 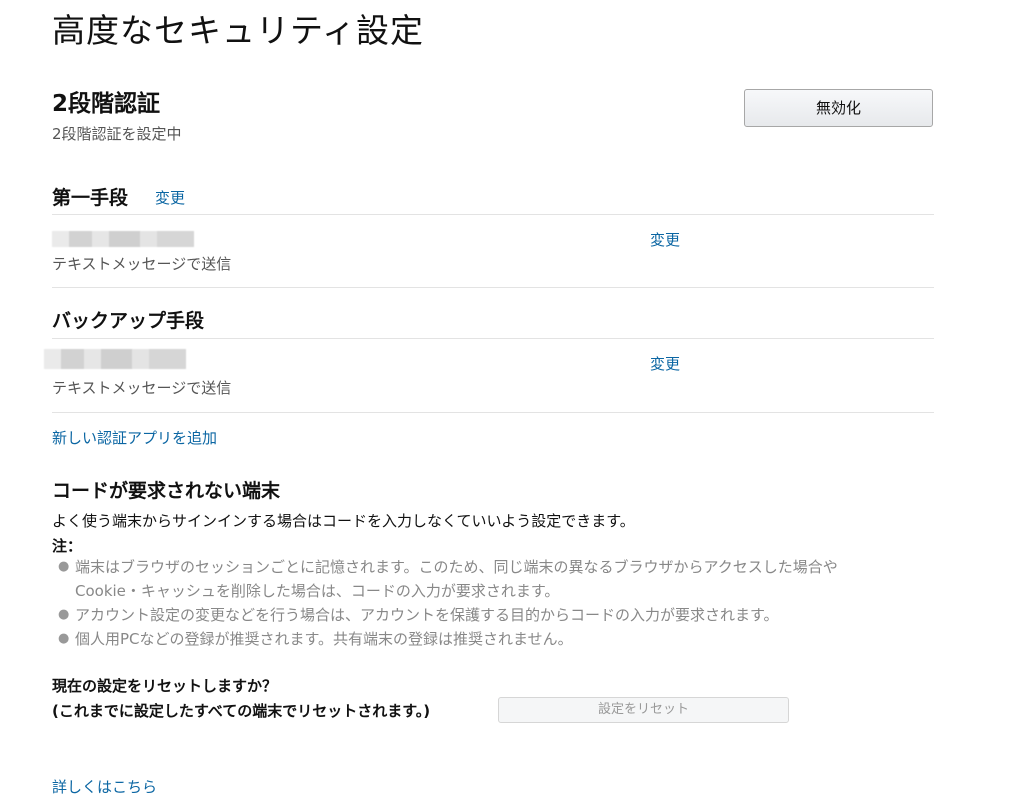 What do you see at coordinates (238, 30) in the screenshot?
I see `page-title: 高度なセキュリティ設定` at bounding box center [238, 30].